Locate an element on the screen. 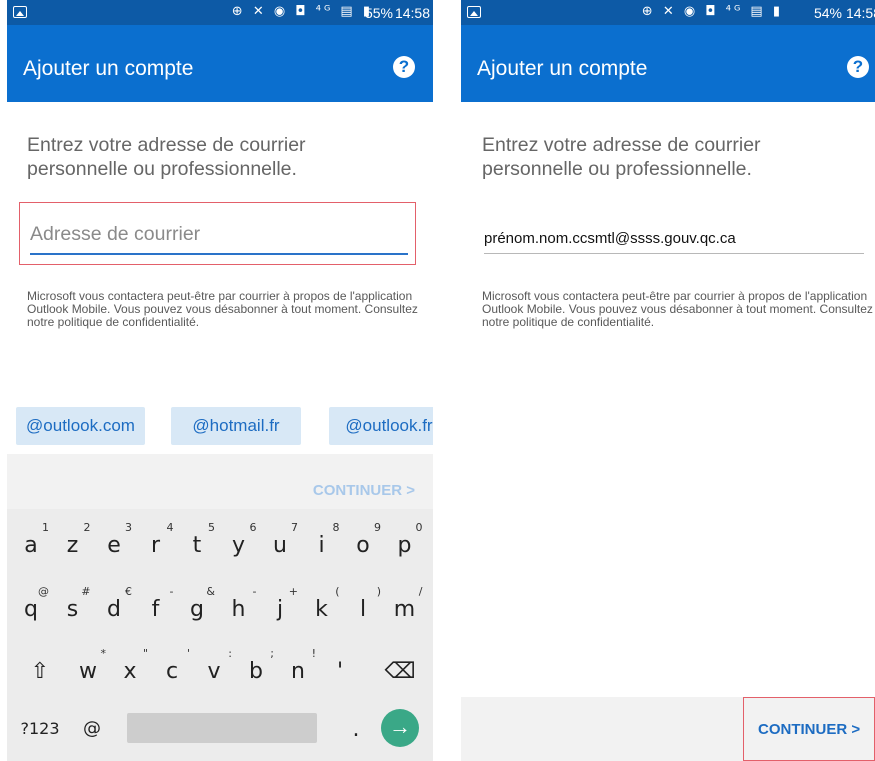 This screenshot has height=761, width=875. keyboard-row-1: a1z2e3r4t5y6u7i8o9p0 is located at coordinates (220, 544).